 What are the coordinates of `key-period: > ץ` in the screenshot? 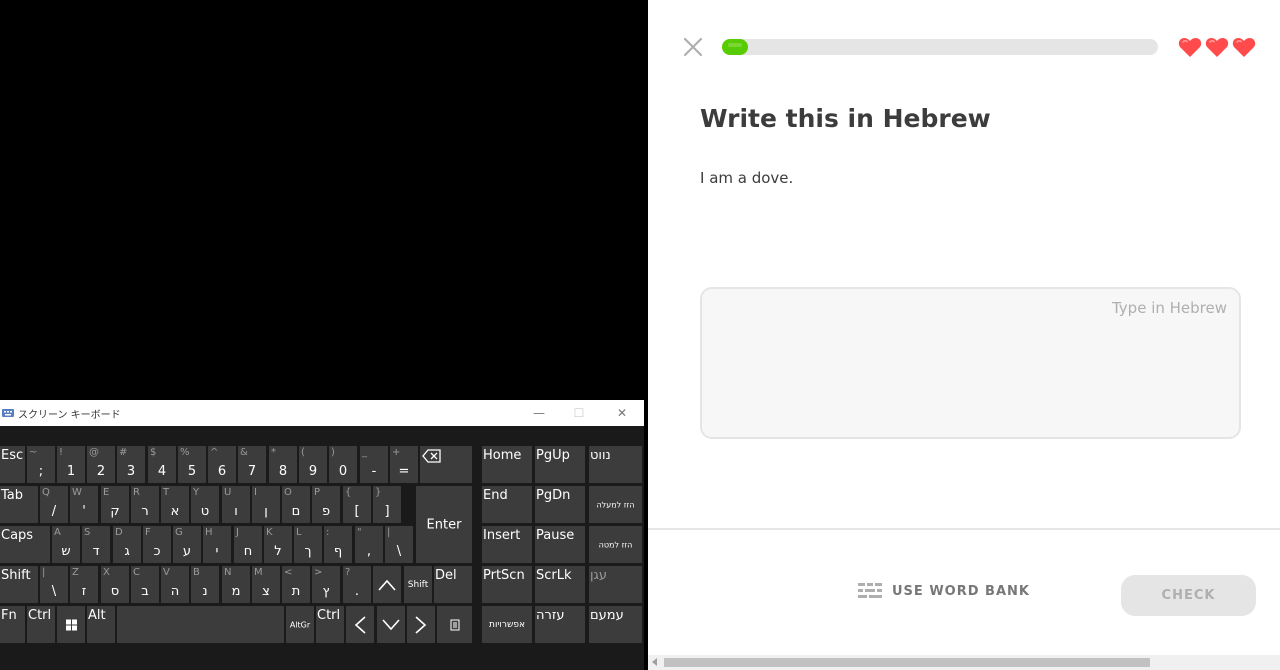 It's located at (326, 584).